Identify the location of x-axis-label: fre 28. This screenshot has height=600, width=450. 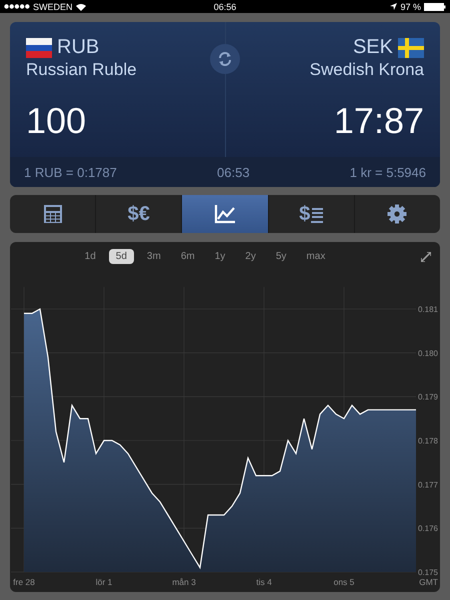
(24, 582).